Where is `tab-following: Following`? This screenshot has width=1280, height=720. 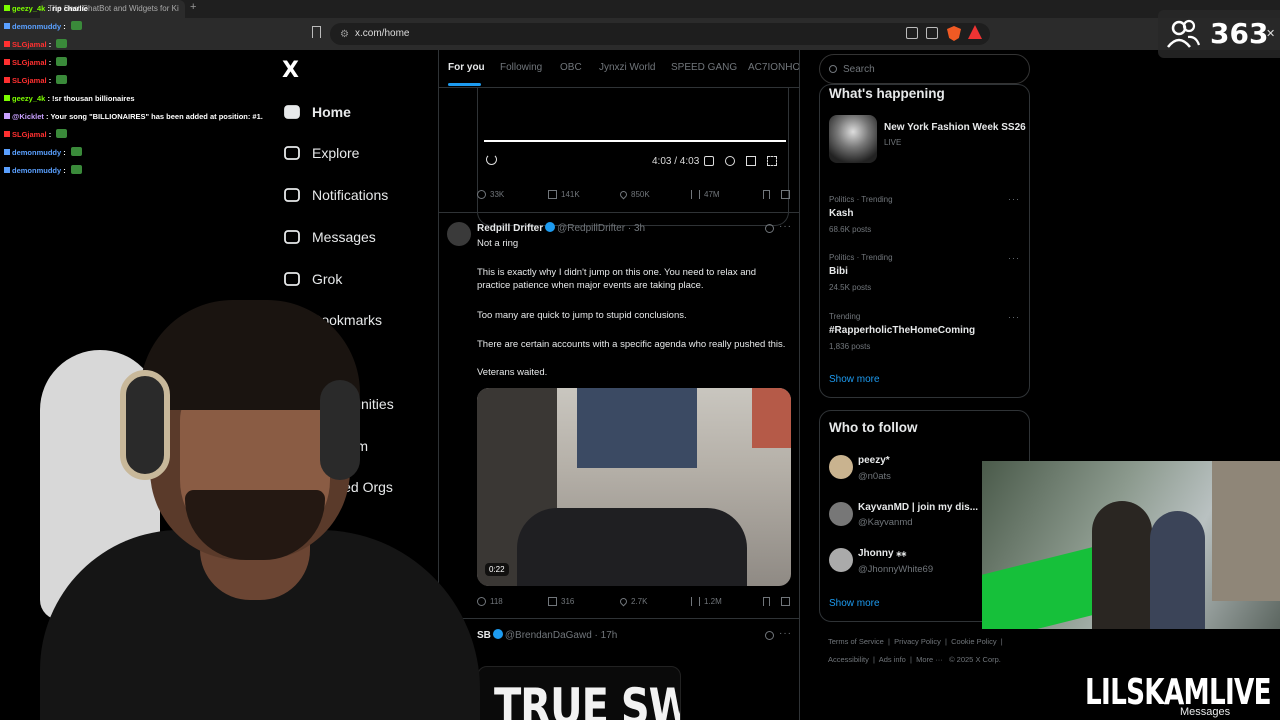
tab-following: Following is located at coordinates (521, 67).